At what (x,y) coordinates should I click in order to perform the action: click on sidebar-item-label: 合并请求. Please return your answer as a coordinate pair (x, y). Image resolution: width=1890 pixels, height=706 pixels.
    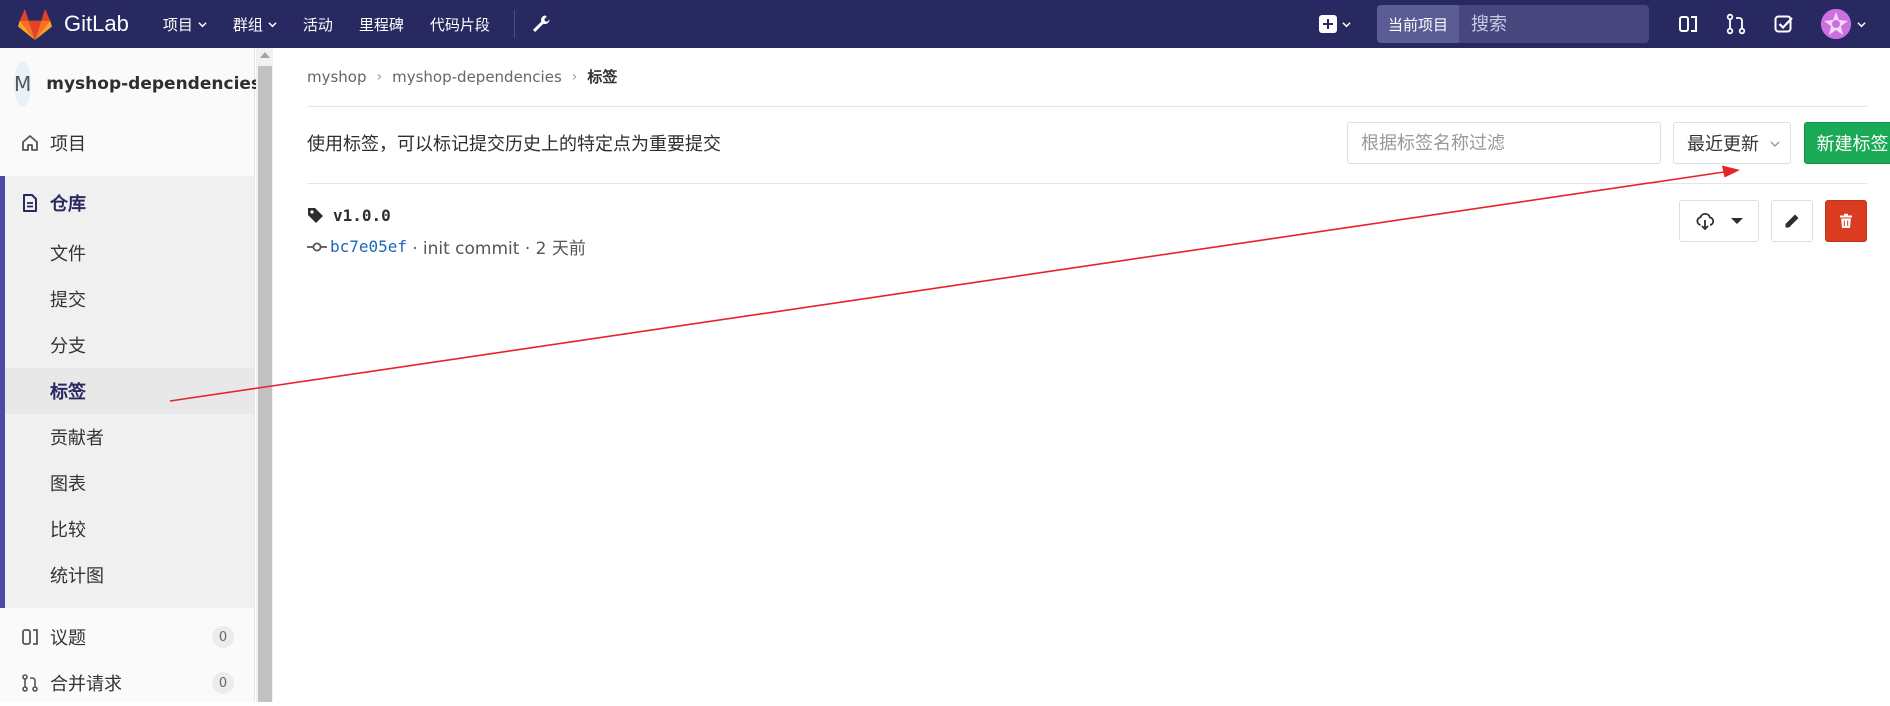
    Looking at the image, I should click on (86, 684).